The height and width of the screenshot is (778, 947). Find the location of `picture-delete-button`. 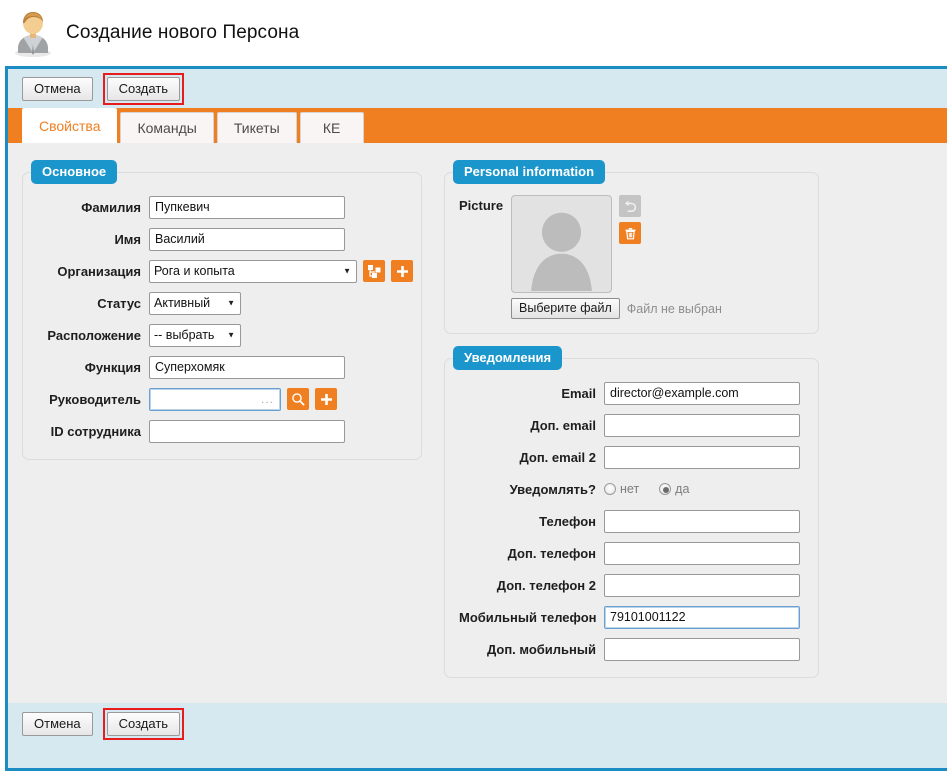

picture-delete-button is located at coordinates (630, 233).